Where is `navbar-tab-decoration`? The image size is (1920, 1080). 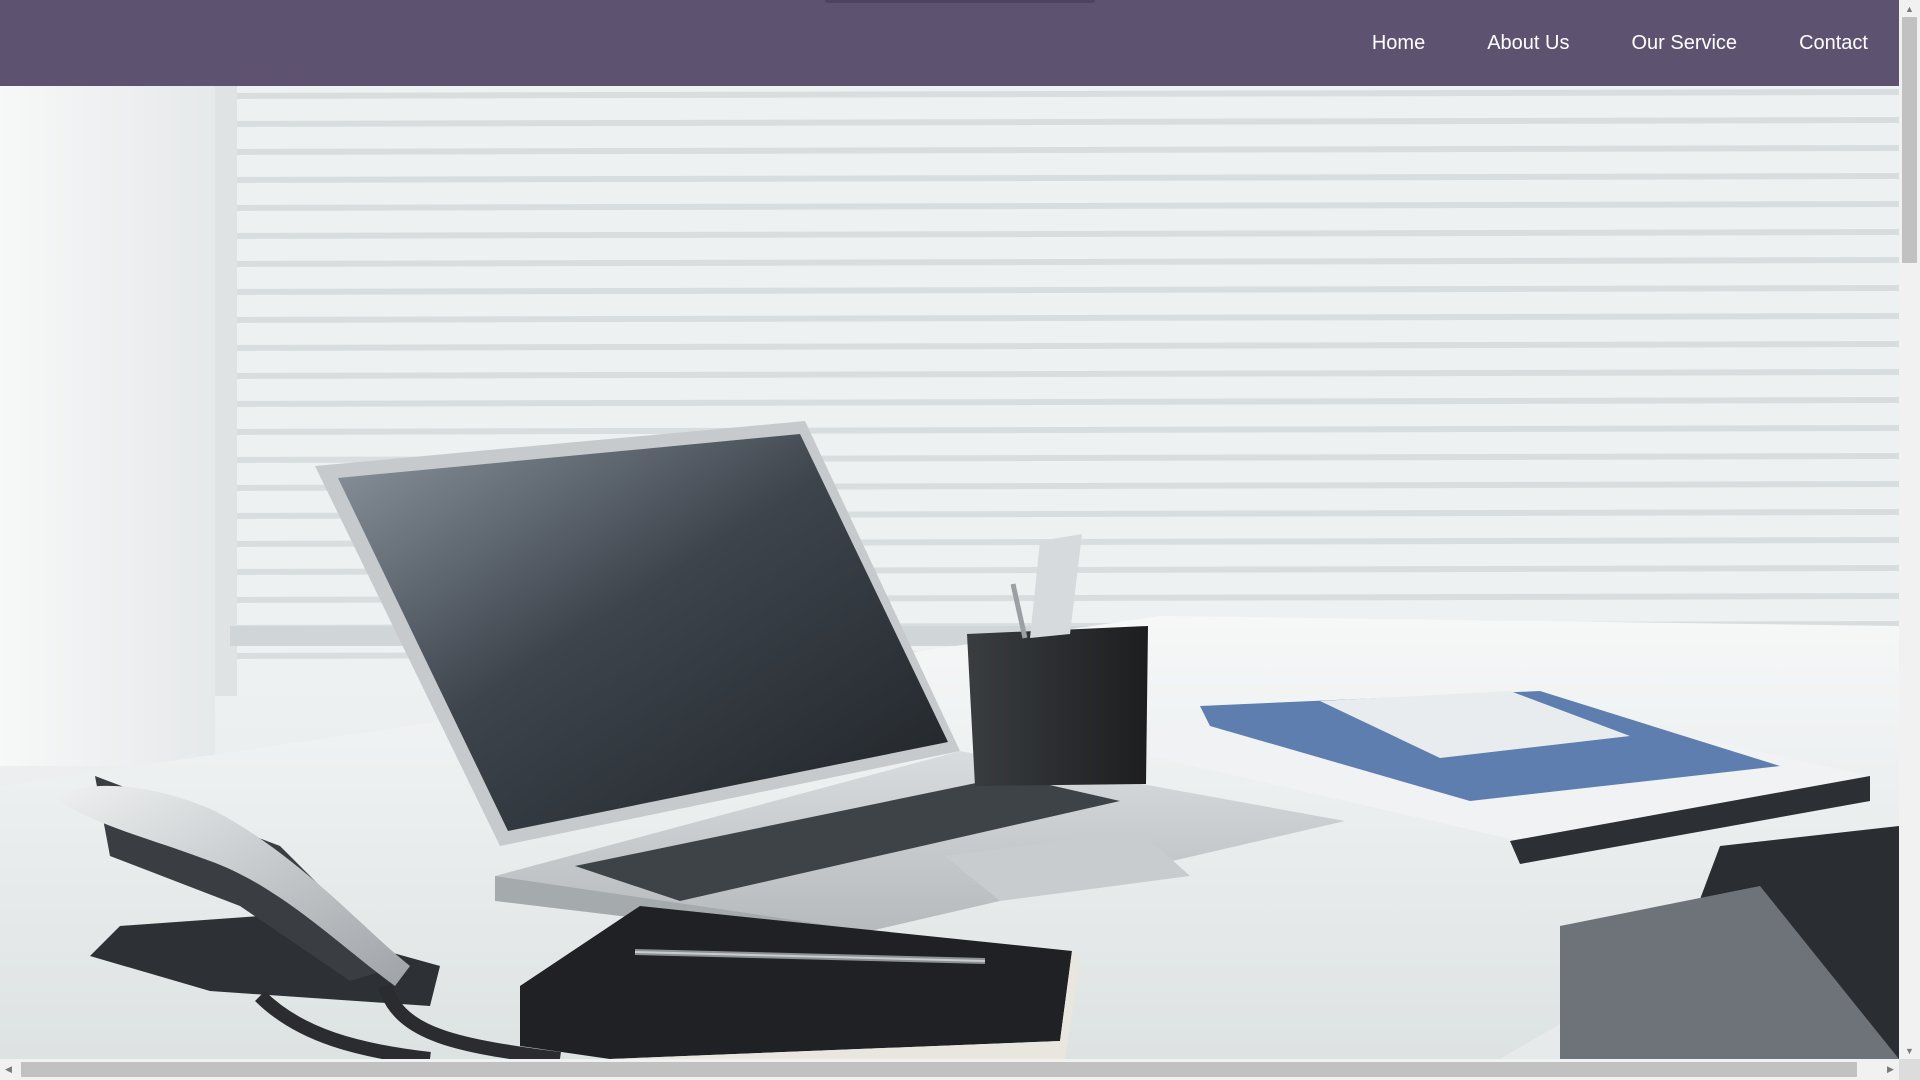
navbar-tab-decoration is located at coordinates (960, 1).